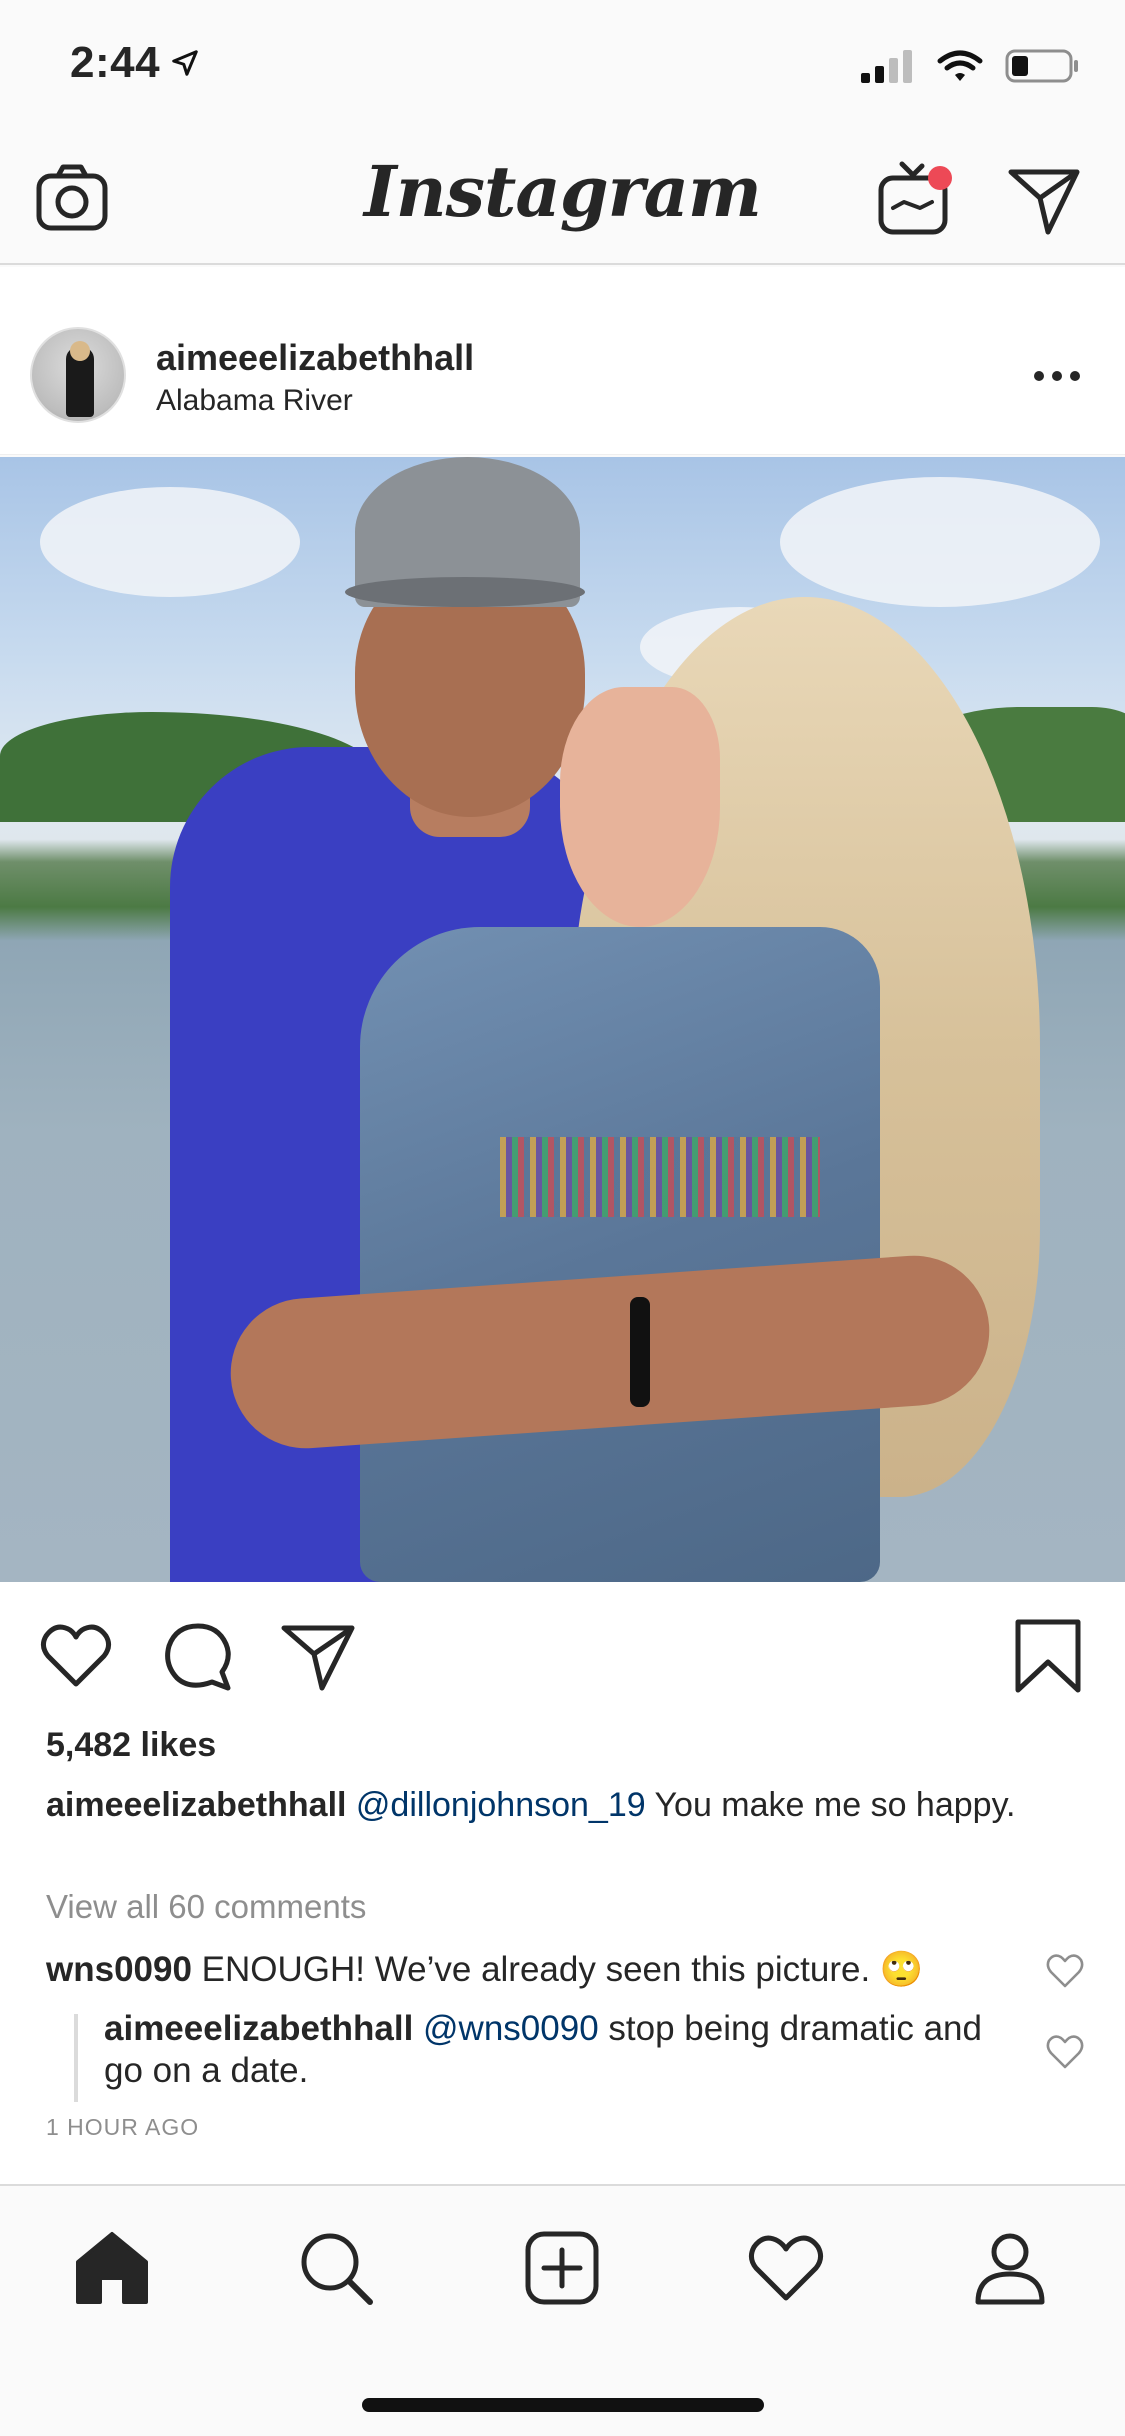  I want to click on igtv-icon, so click(916, 198).